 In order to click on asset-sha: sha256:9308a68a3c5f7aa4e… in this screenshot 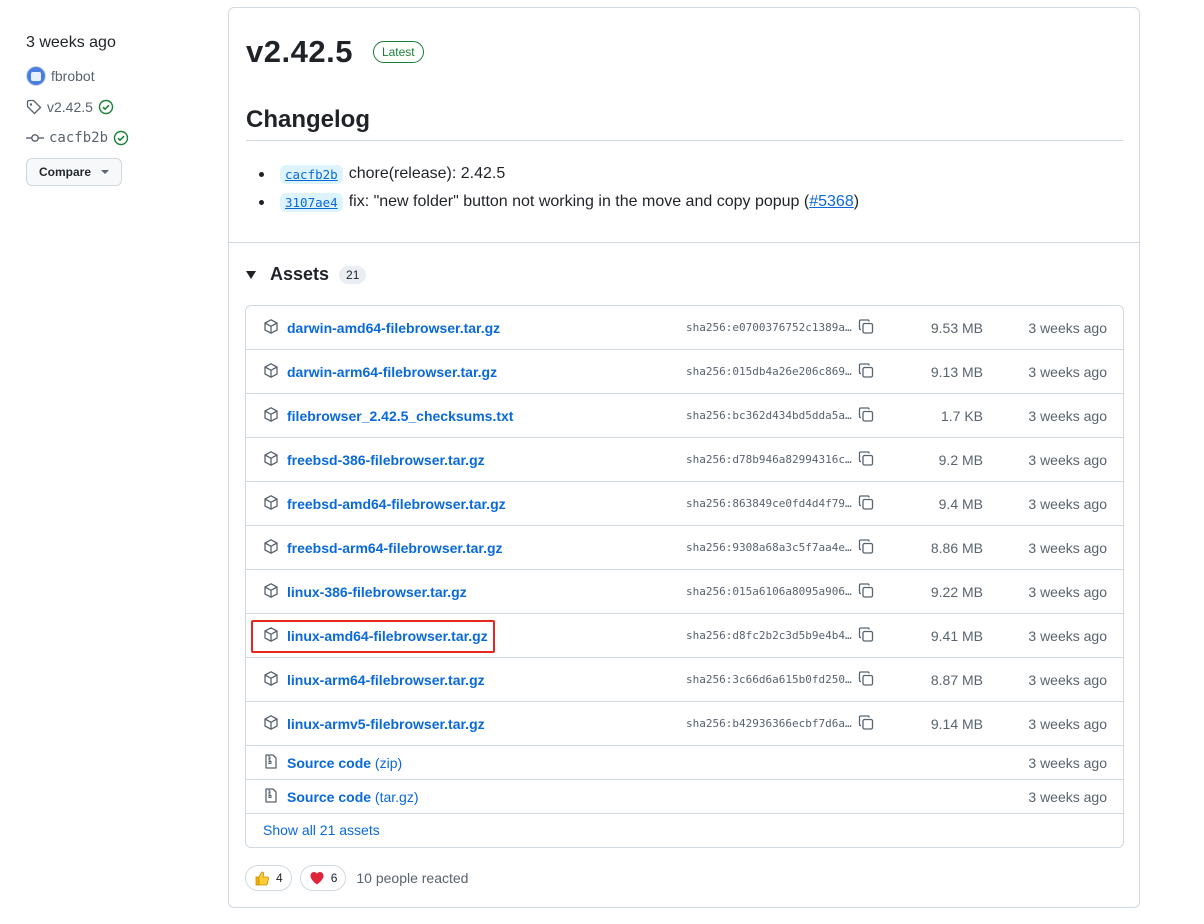, I will do `click(769, 547)`.